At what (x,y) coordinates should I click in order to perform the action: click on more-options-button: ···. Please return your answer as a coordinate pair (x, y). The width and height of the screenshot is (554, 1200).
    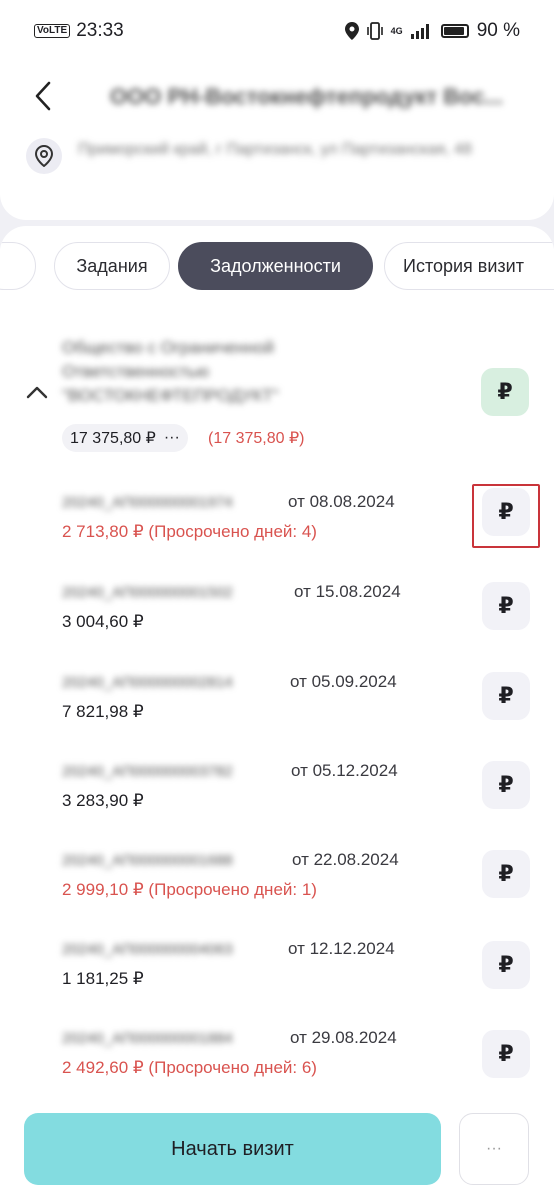
    Looking at the image, I should click on (494, 1149).